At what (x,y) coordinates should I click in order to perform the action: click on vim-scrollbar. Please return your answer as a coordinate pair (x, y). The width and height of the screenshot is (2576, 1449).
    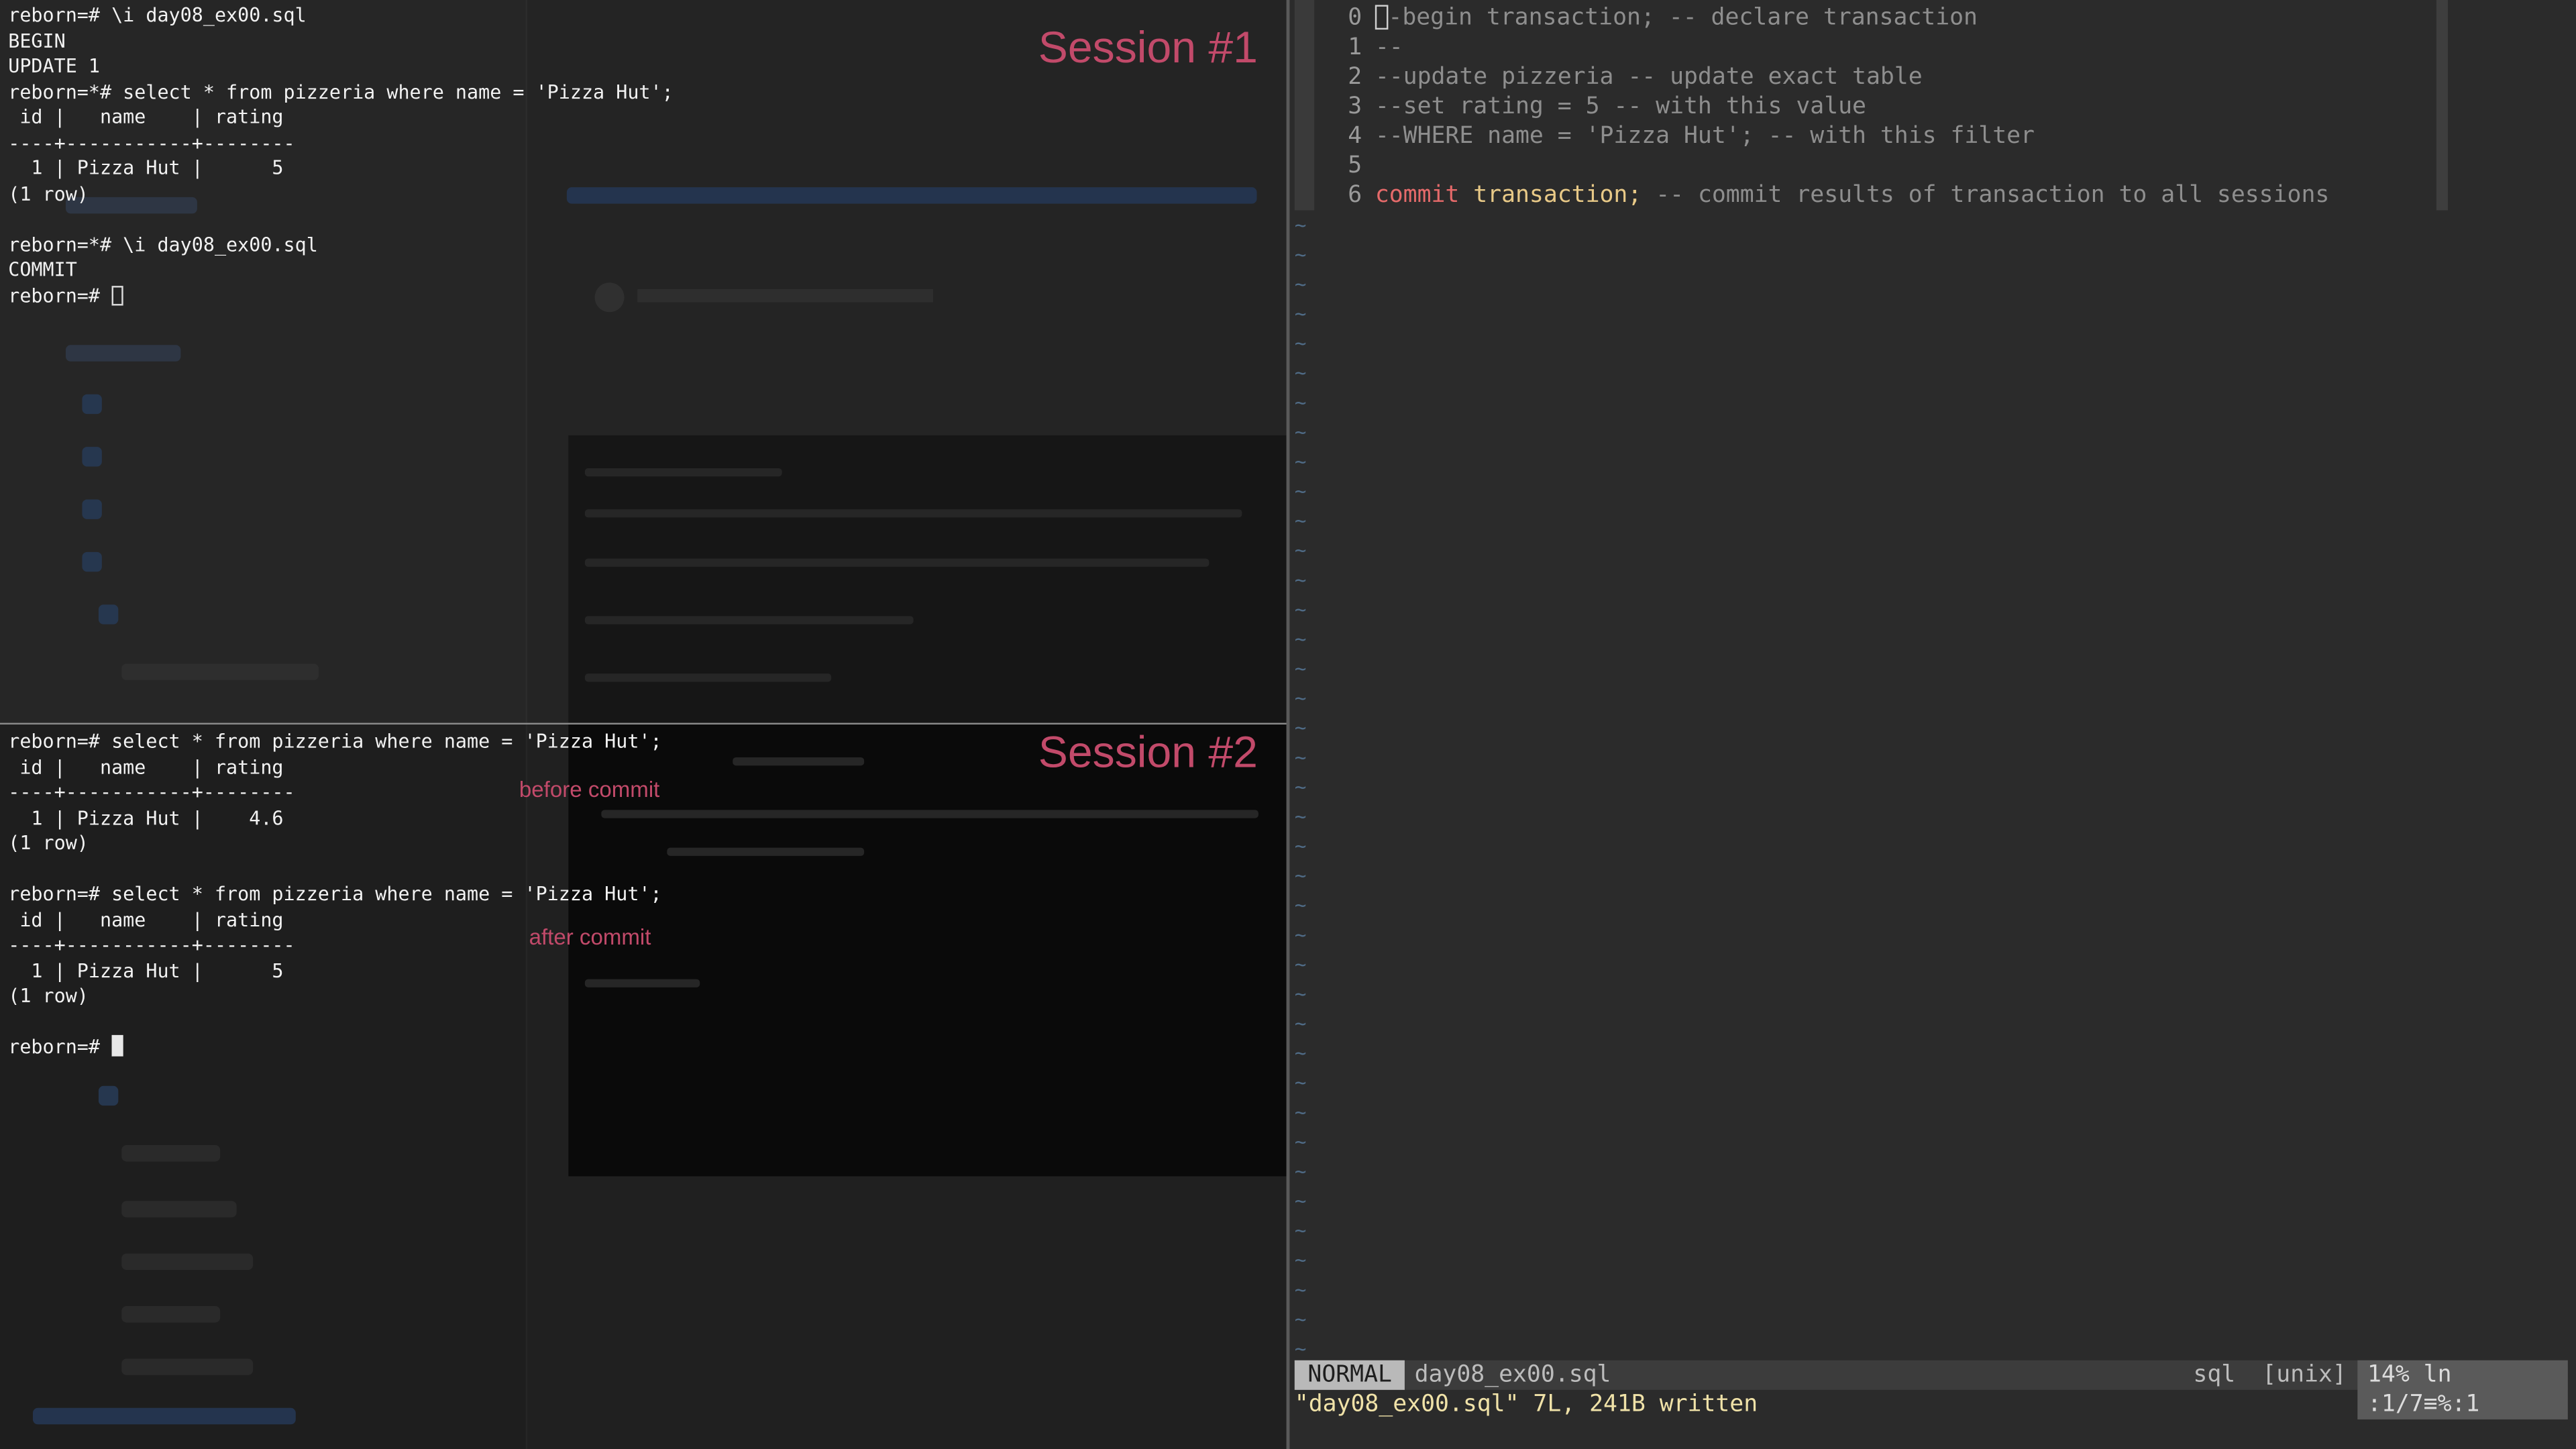
    Looking at the image, I should click on (2442, 105).